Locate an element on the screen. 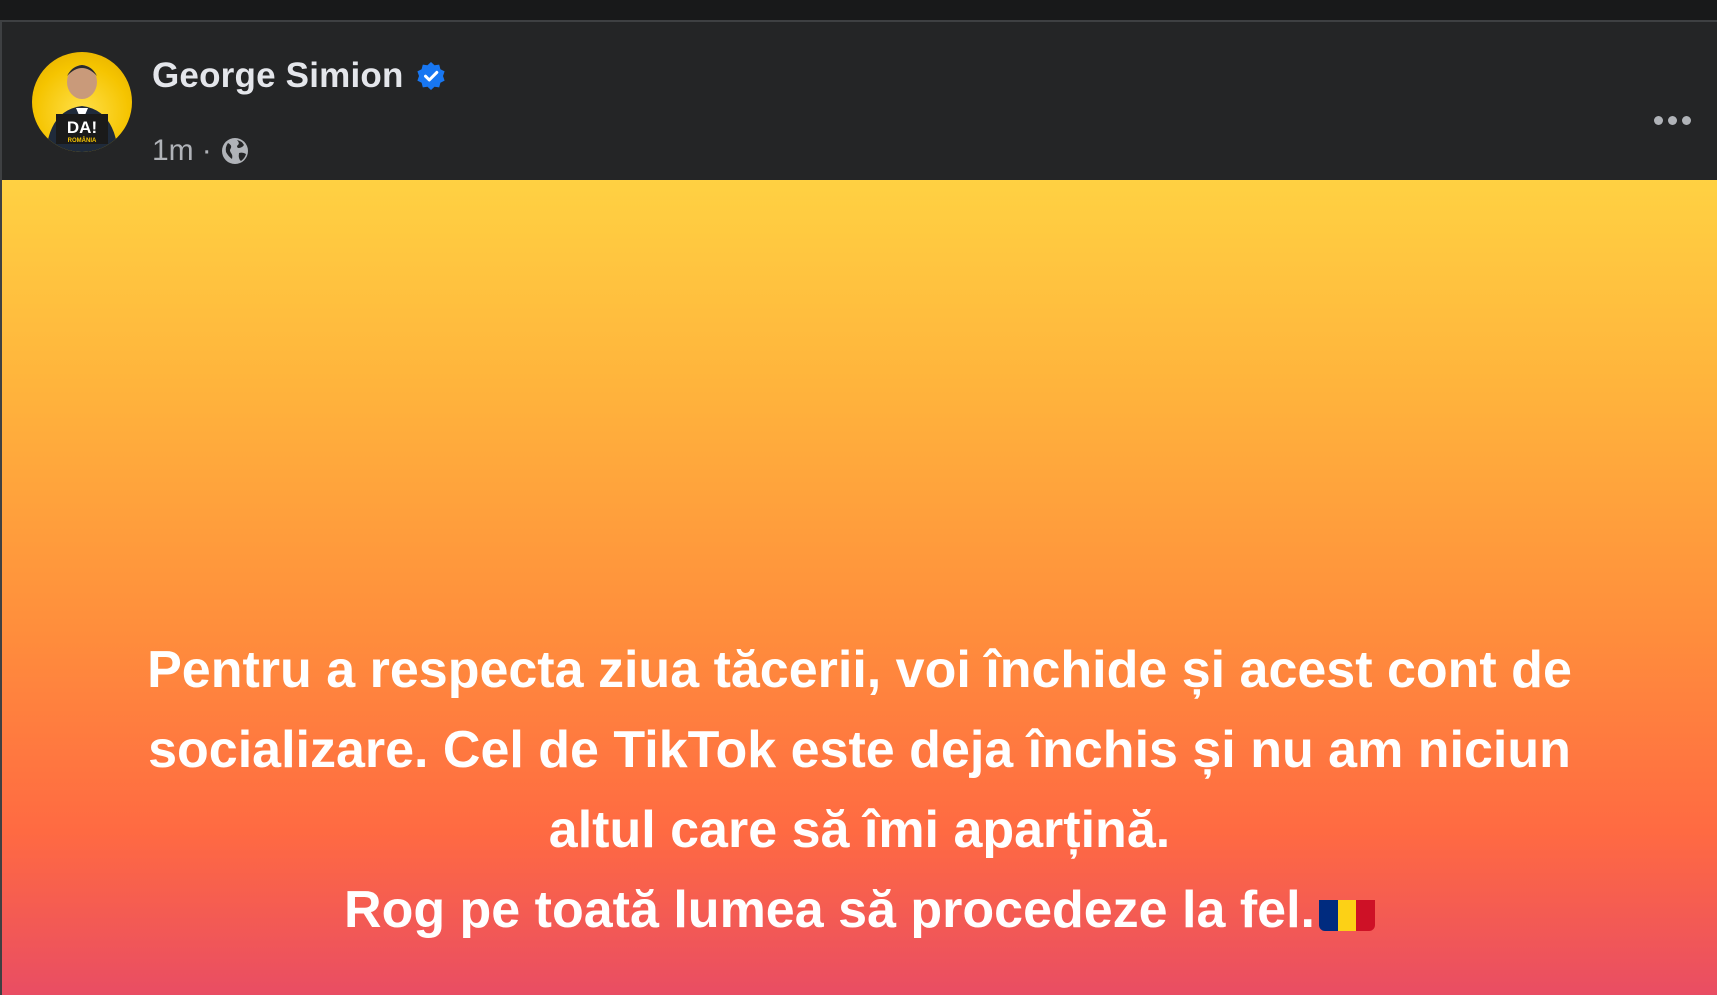 The image size is (1717, 995). more-options-icon is located at coordinates (1658, 120).